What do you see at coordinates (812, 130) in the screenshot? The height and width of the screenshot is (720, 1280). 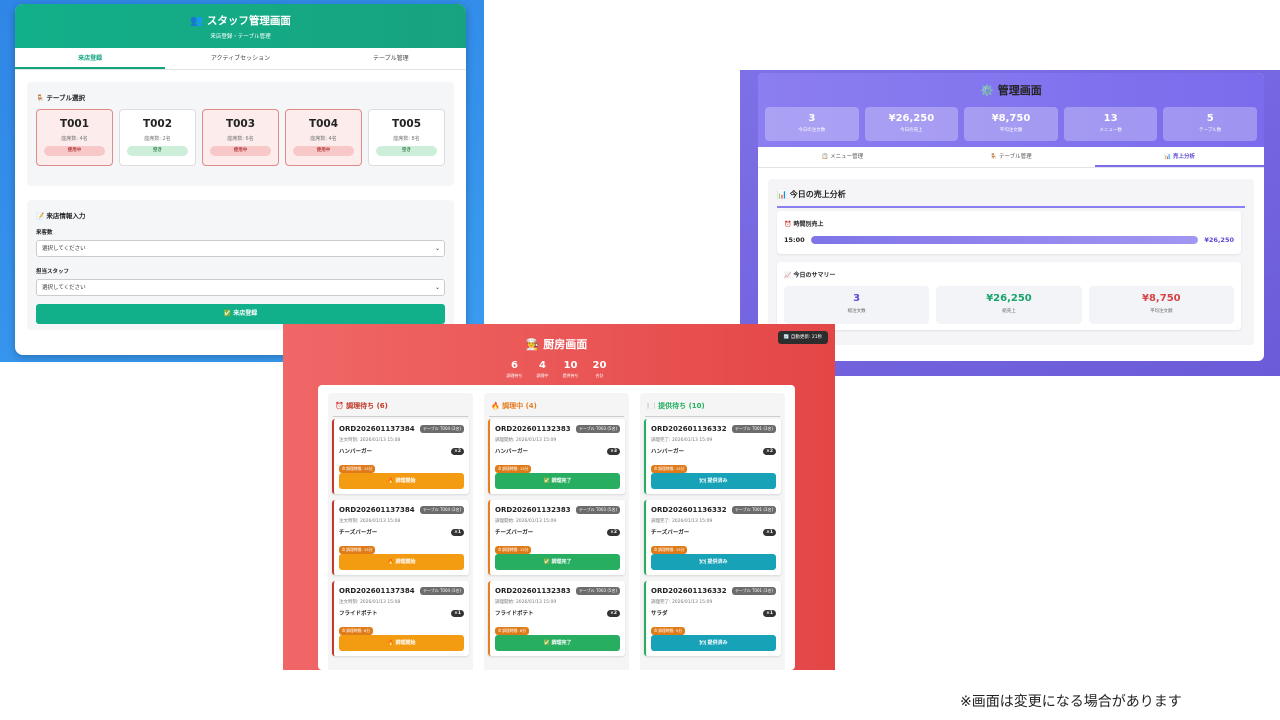 I see `stat-label: 今日の注文数` at bounding box center [812, 130].